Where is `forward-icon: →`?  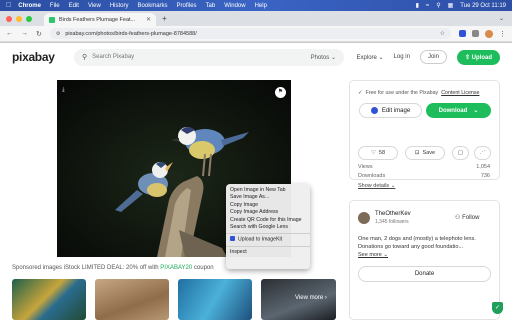
forward-icon: → is located at coordinates (24, 33).